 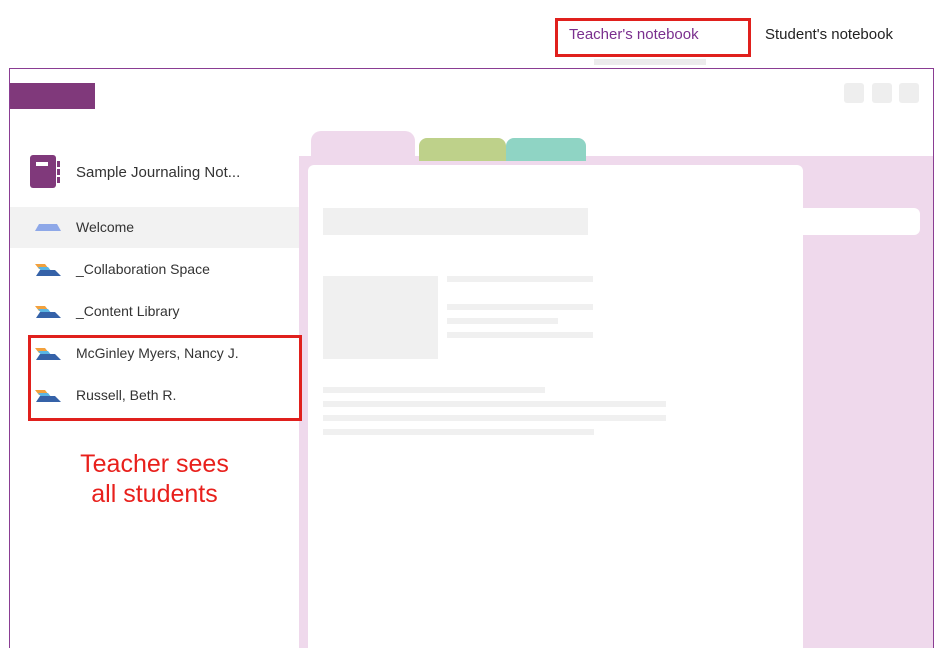 I want to click on section-tab-icon-blue, so click(x=48, y=227).